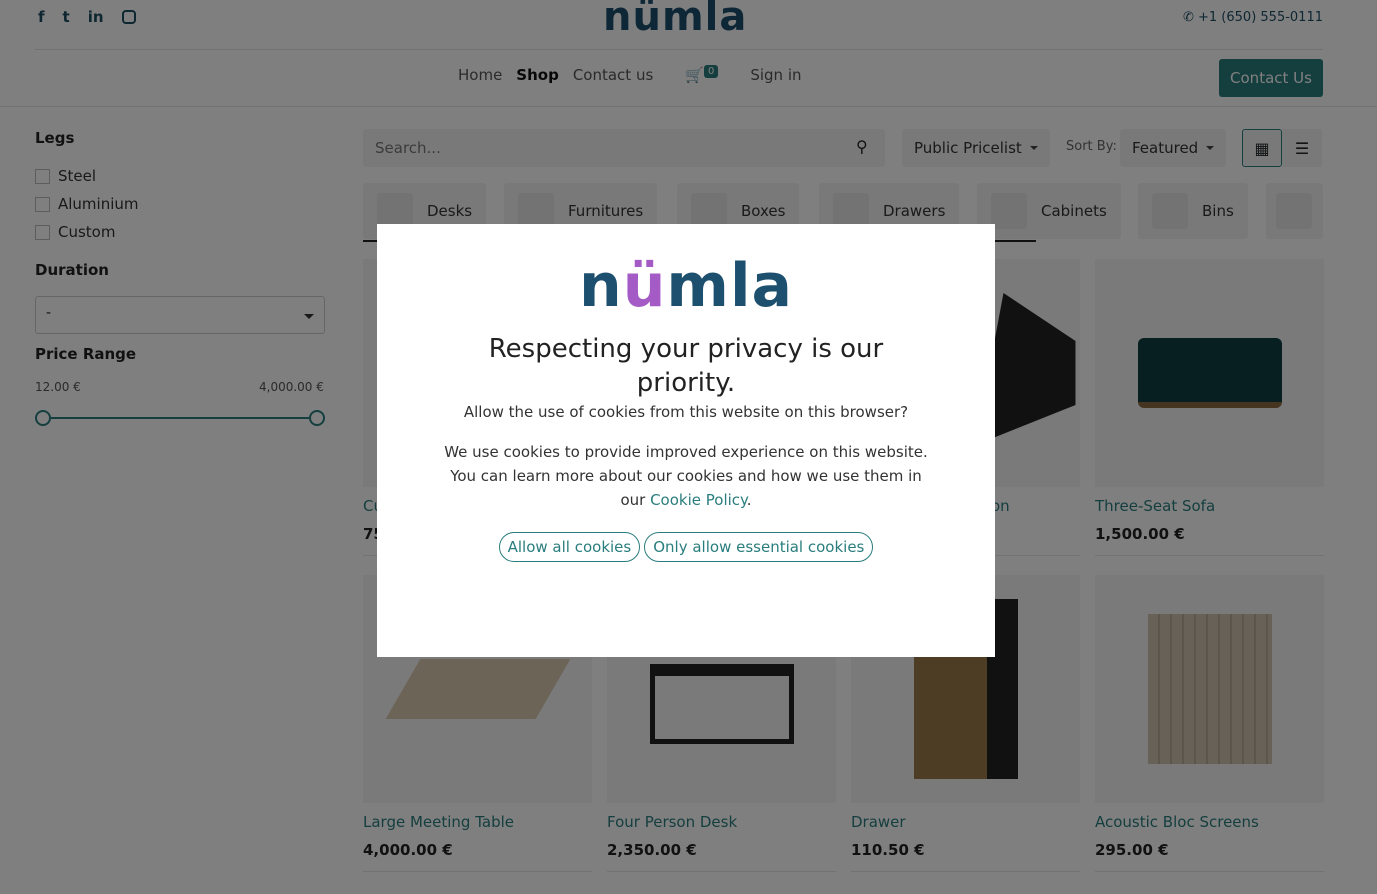 The height and width of the screenshot is (894, 1377). Describe the element at coordinates (685, 286) in the screenshot. I see `modal-logo: nümla` at that location.